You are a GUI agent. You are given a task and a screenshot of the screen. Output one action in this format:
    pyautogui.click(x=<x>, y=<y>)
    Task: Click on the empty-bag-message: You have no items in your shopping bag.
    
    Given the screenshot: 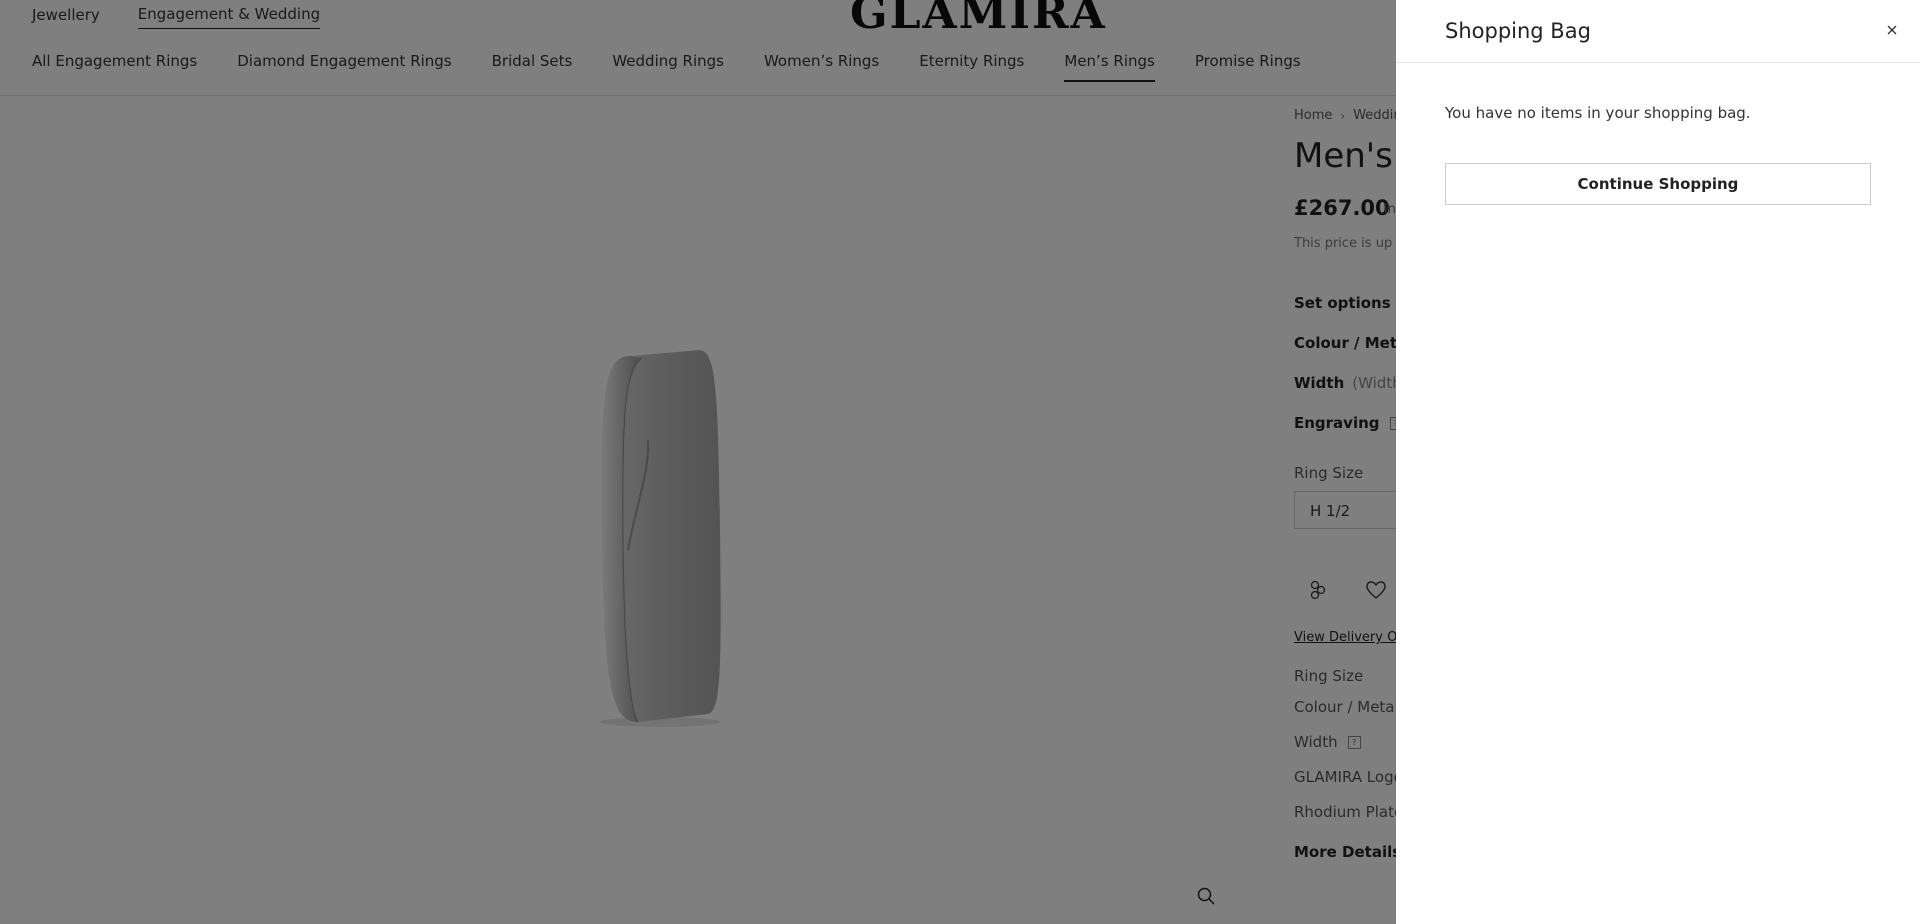 What is the action you would take?
    pyautogui.click(x=1598, y=113)
    